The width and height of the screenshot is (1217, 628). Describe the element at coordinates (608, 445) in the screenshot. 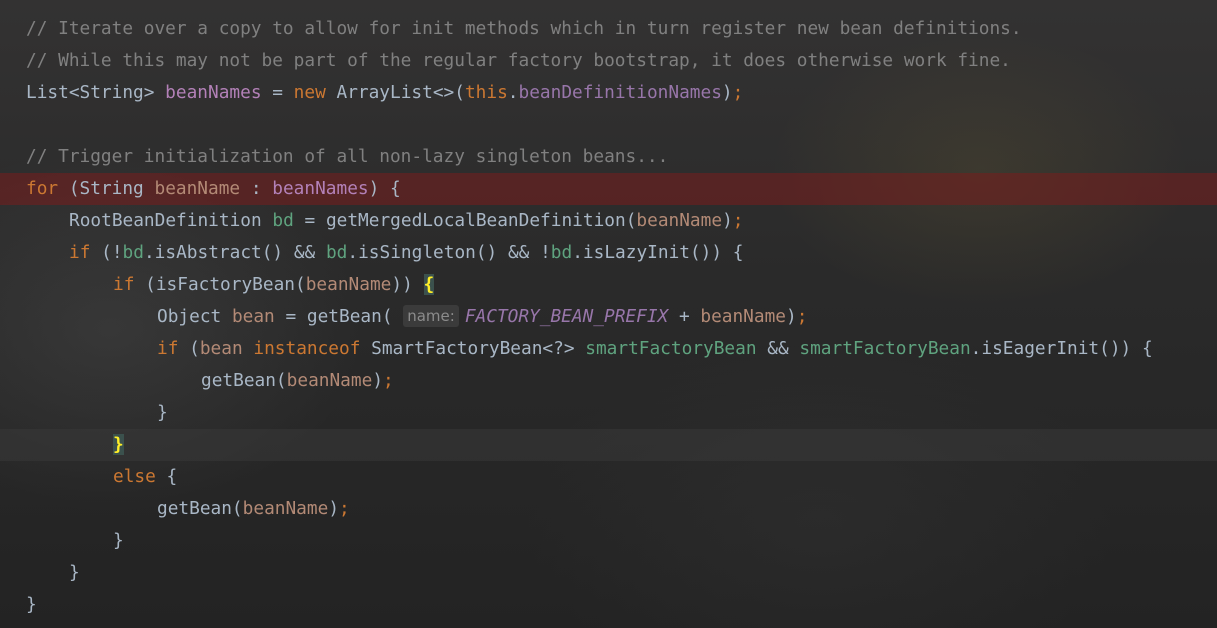

I see `code-line-current: }` at that location.